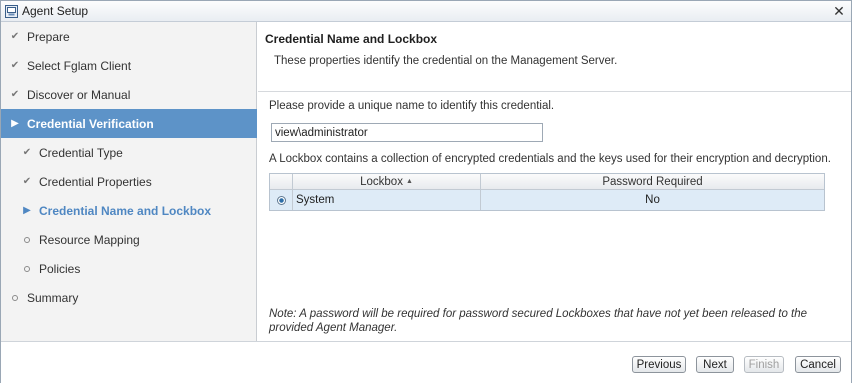 The width and height of the screenshot is (852, 383). What do you see at coordinates (426, 362) in the screenshot?
I see `wizard-footer: Previous Next Finish Cancel` at bounding box center [426, 362].